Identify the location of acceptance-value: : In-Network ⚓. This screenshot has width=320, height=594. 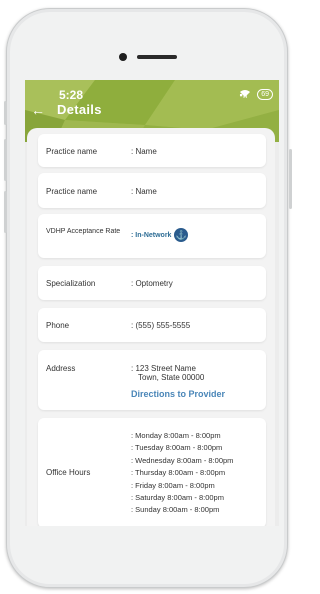
(160, 235).